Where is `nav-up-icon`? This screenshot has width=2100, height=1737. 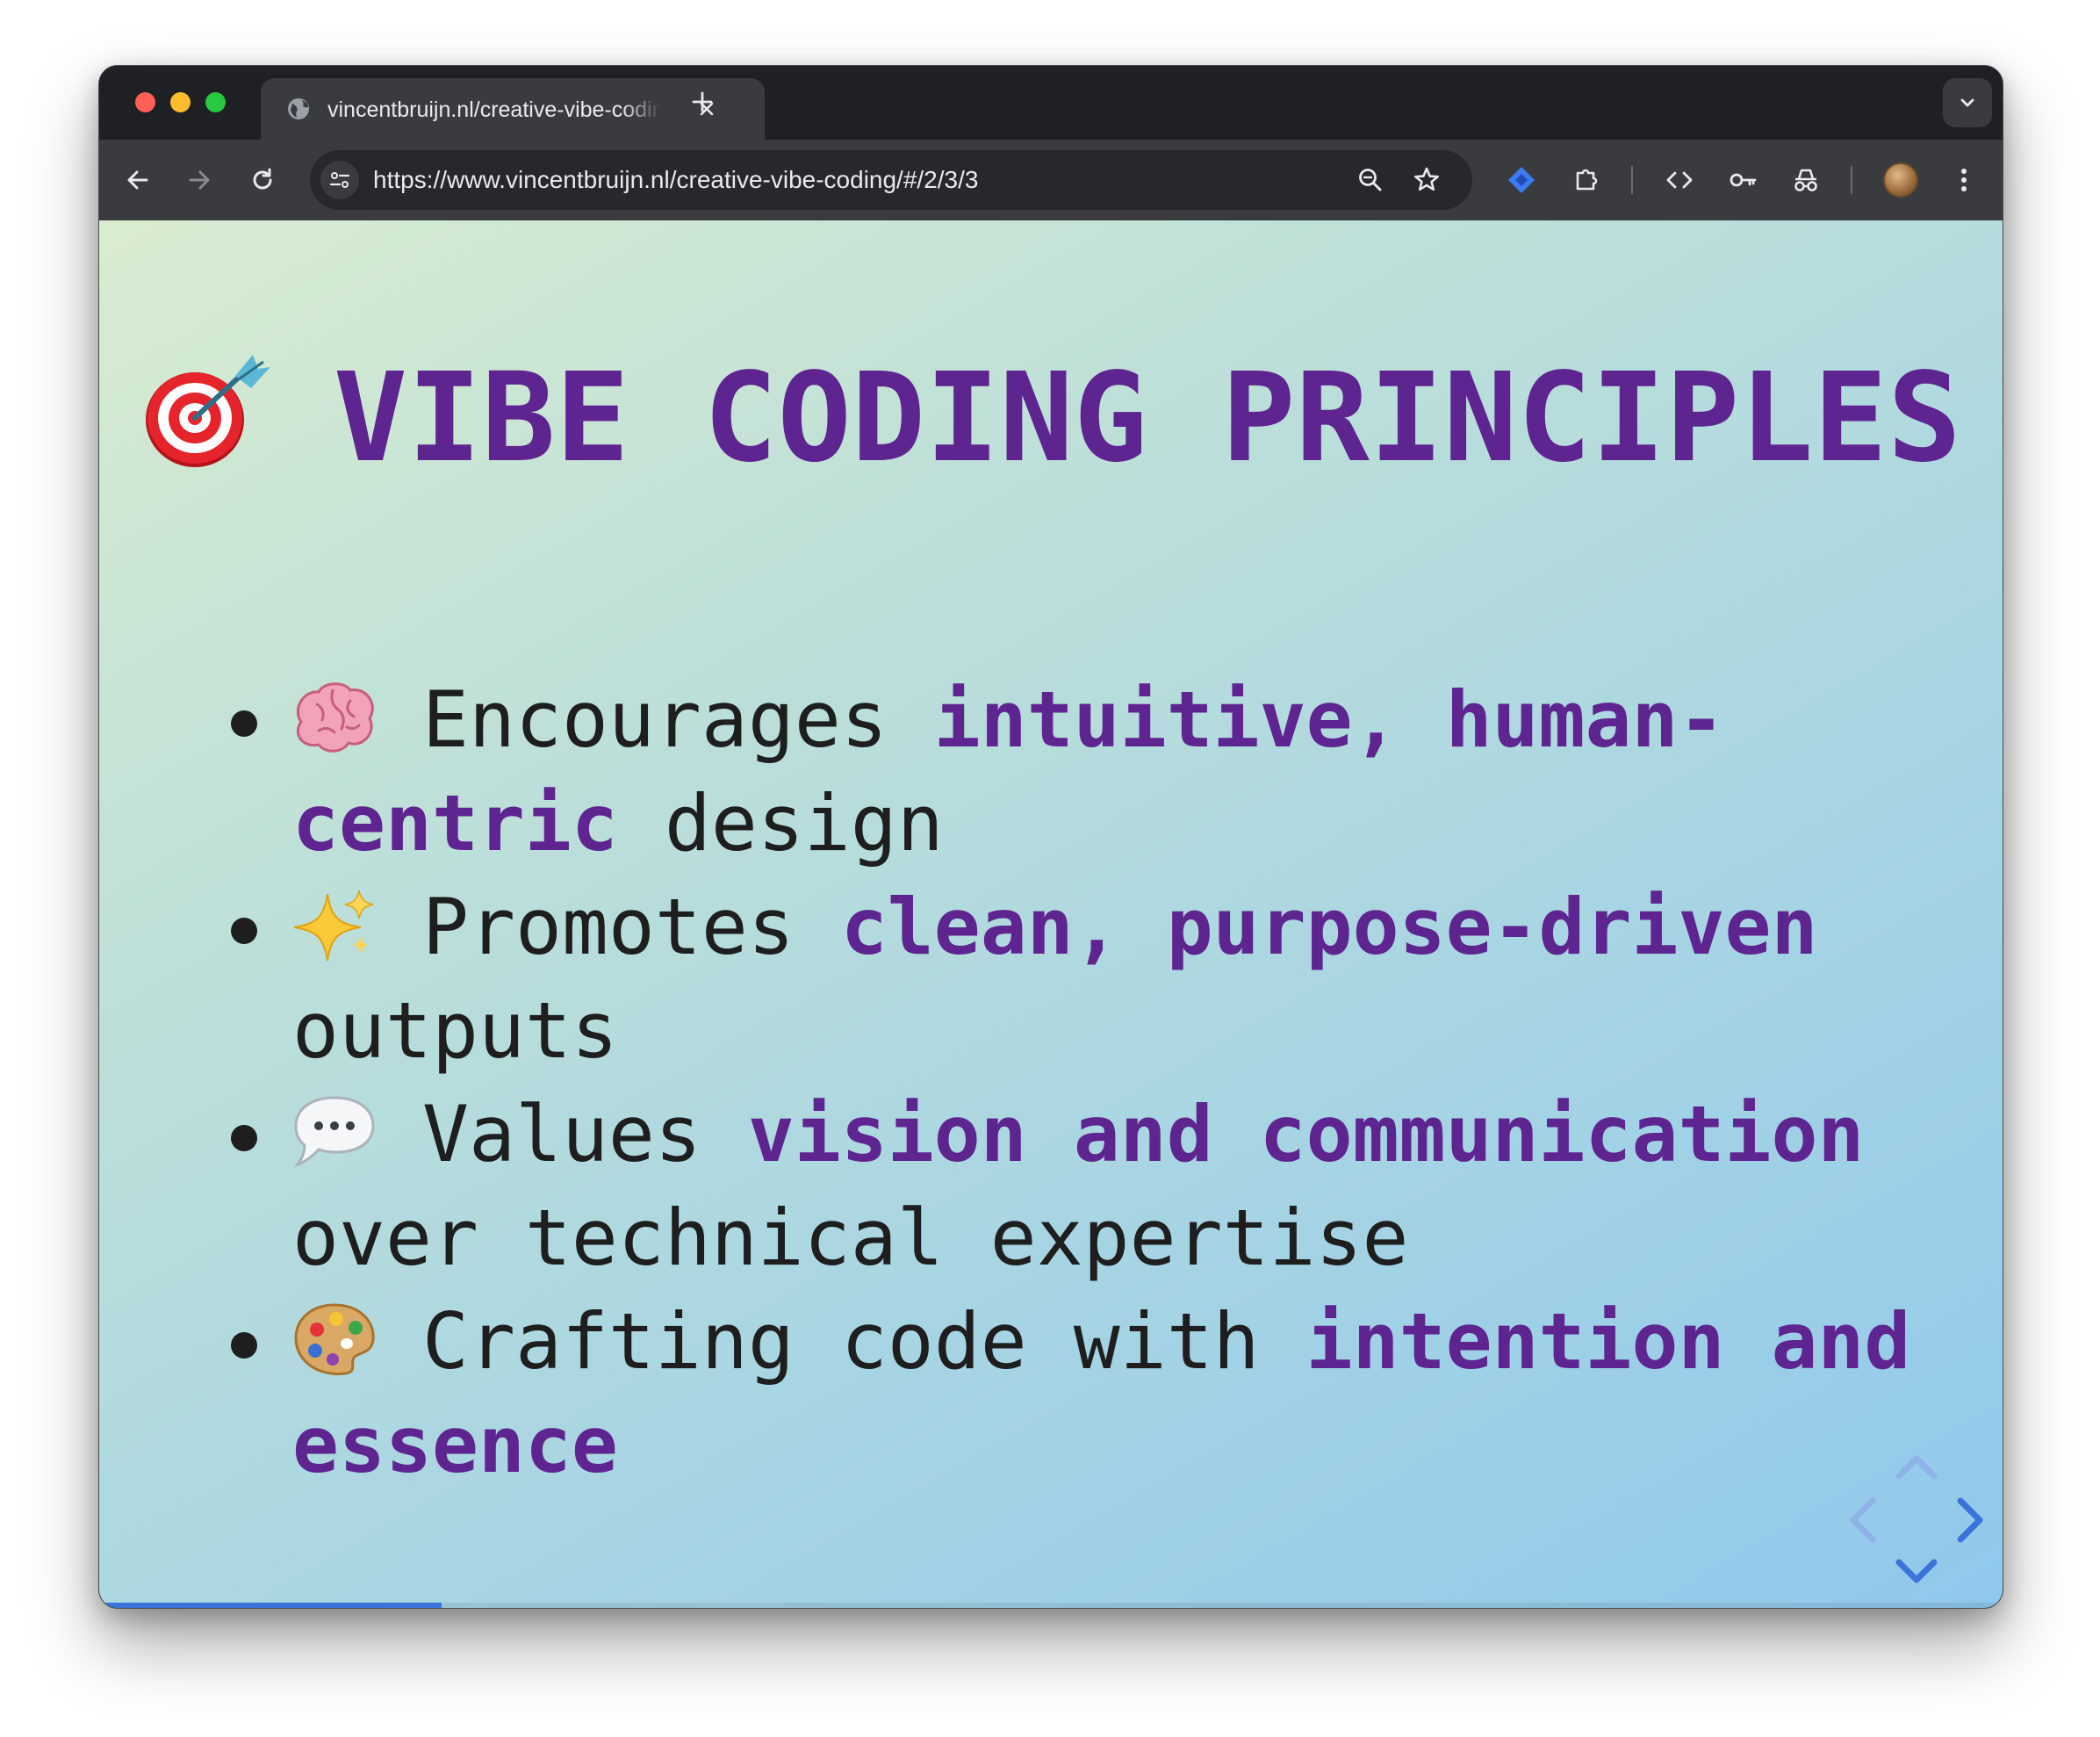
nav-up-icon is located at coordinates (1916, 1467).